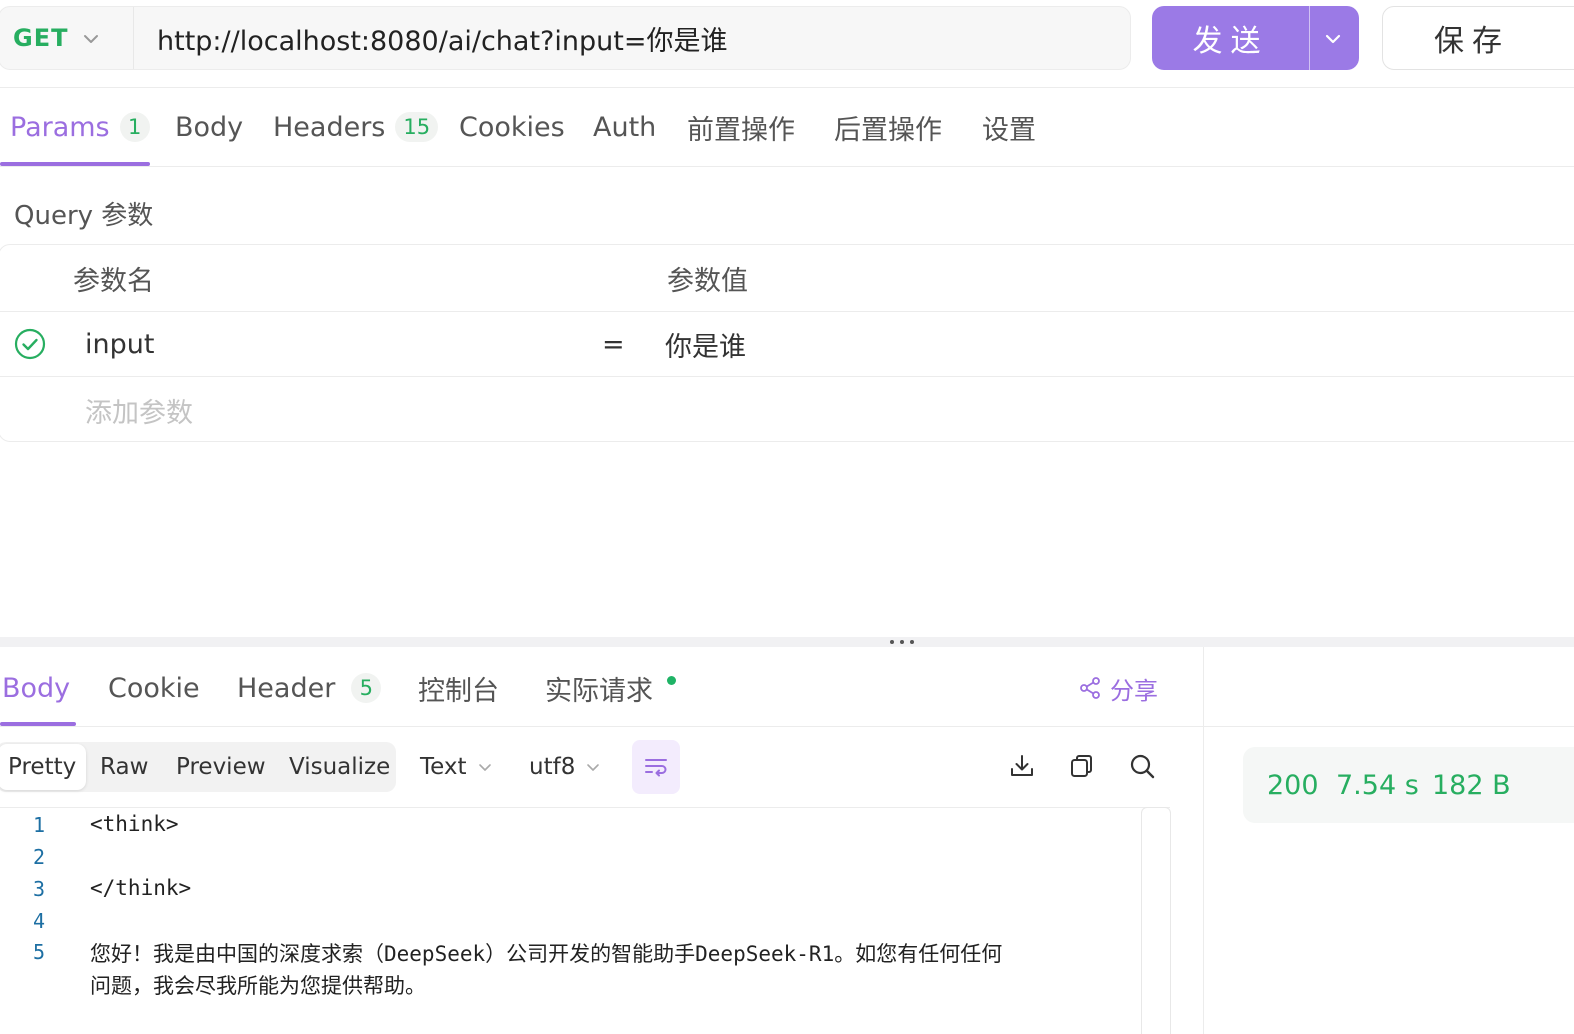 This screenshot has height=1034, width=1574. Describe the element at coordinates (221, 767) in the screenshot. I see `view-mode-preview: Preview` at that location.